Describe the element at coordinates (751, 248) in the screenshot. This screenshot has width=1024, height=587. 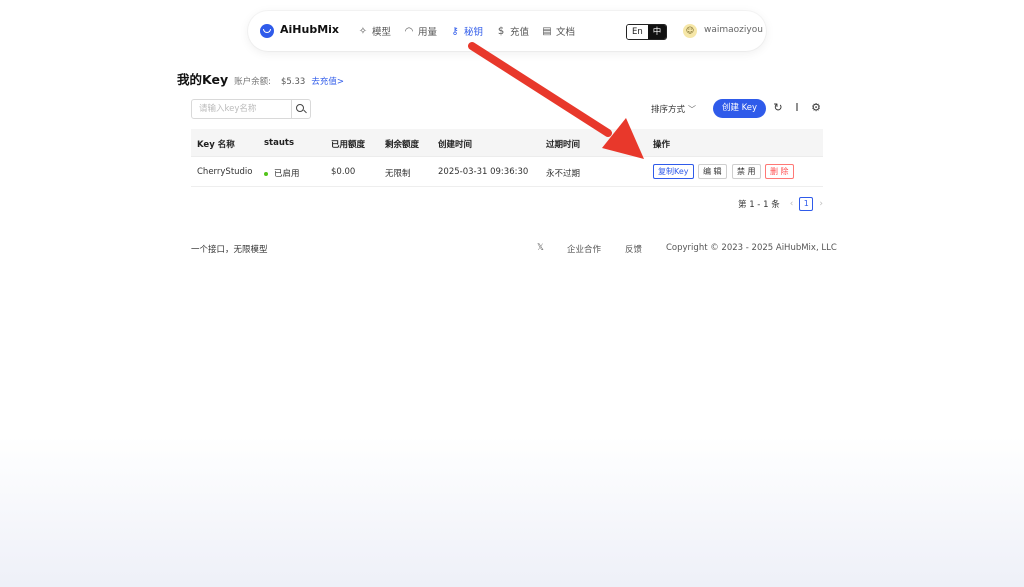
I see `footer-copyright: Copyright © 2023 - 2025 AiHubMix, LLC` at that location.